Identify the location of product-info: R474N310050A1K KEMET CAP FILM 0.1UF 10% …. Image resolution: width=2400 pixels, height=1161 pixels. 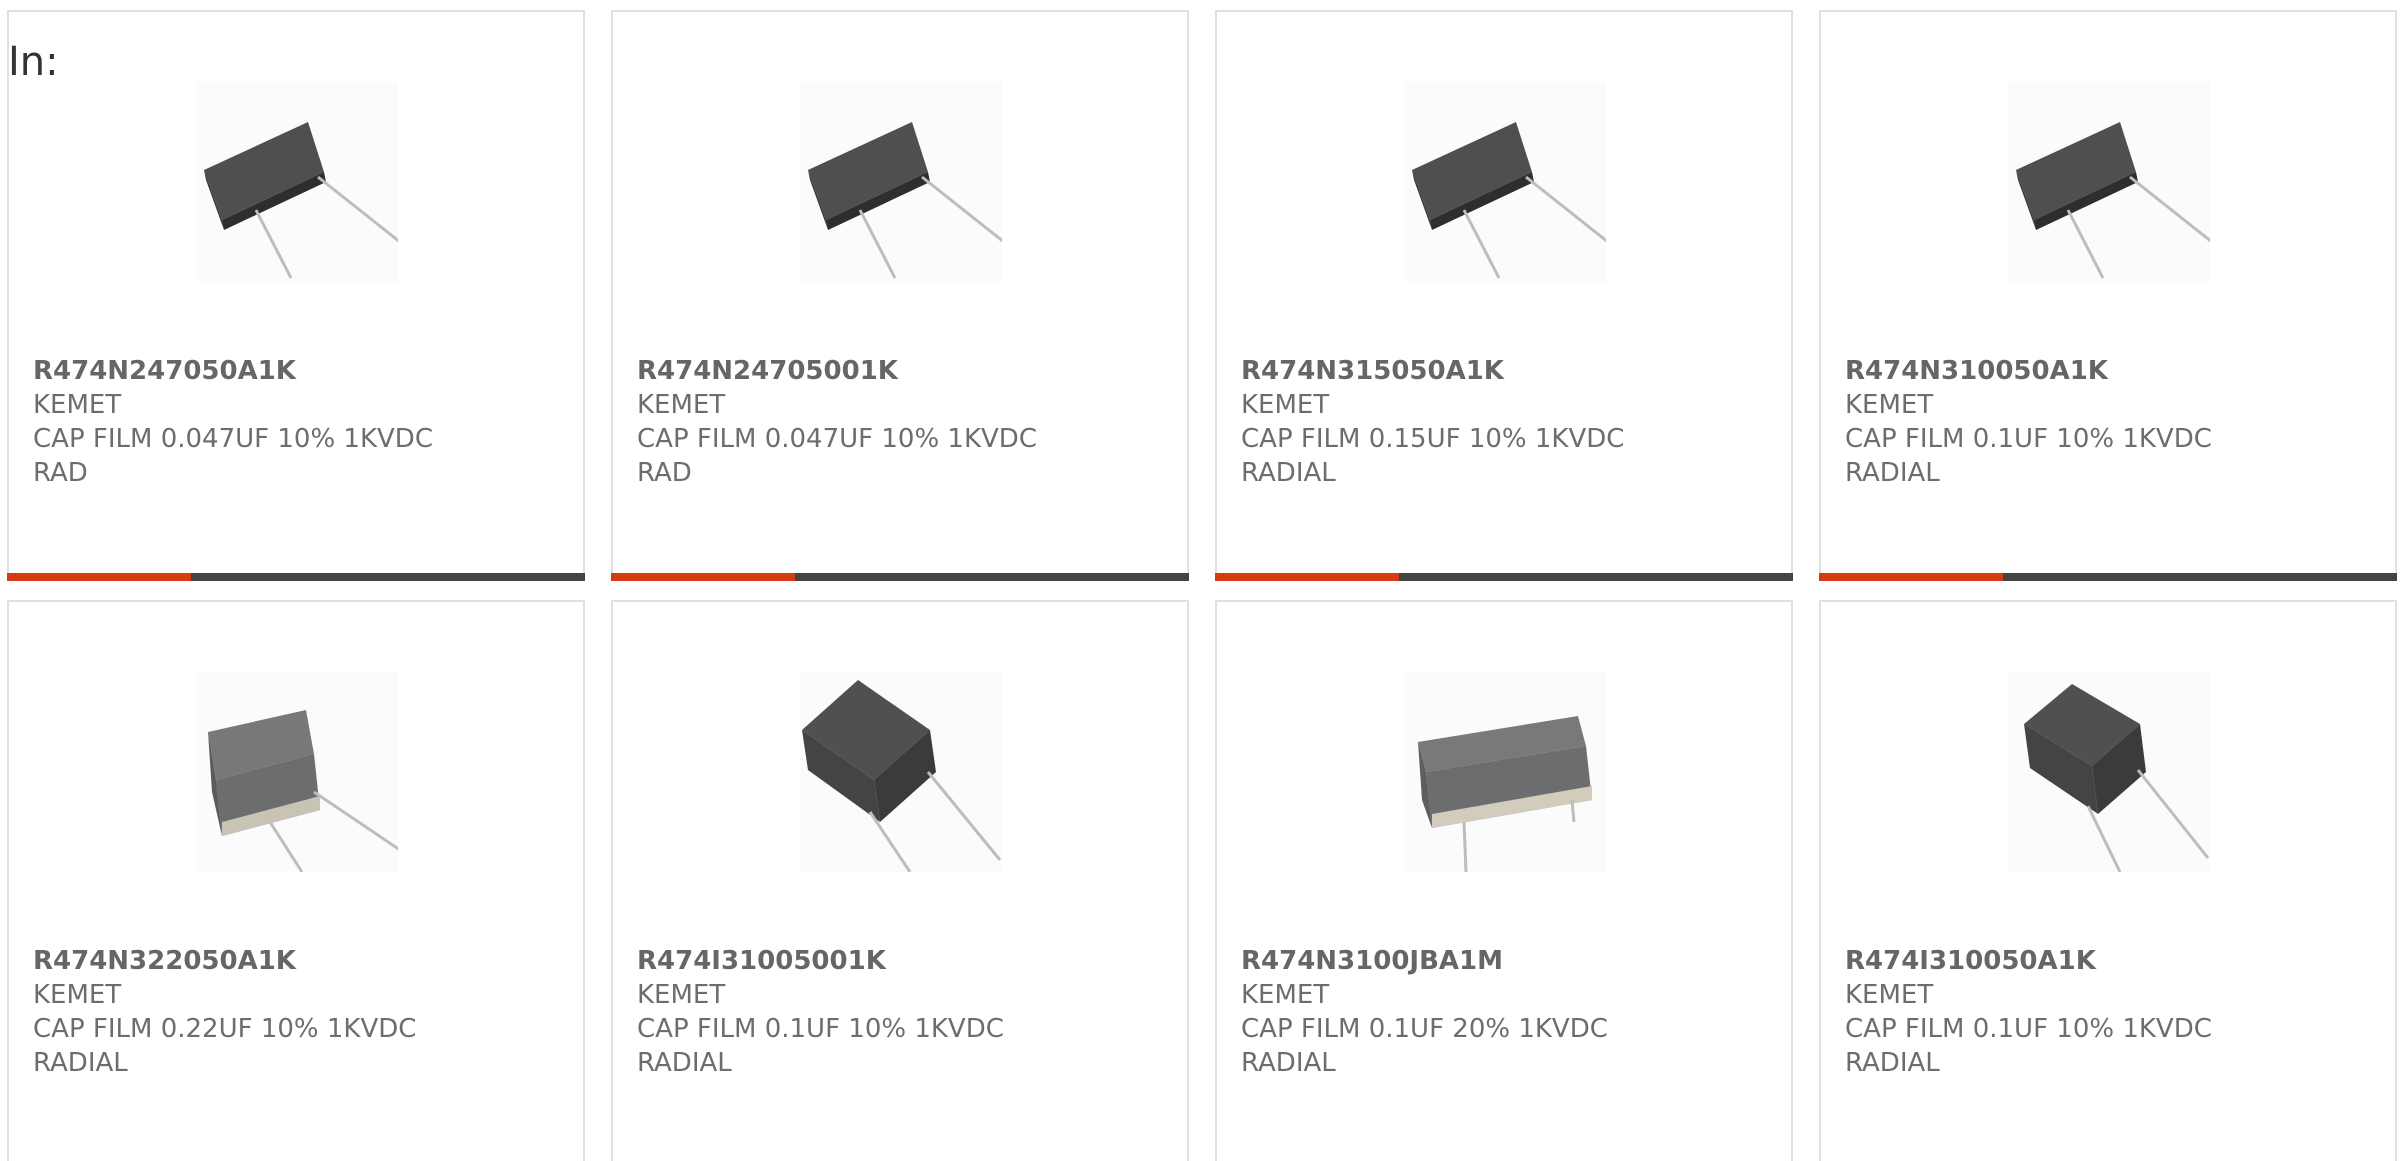
(2108, 422).